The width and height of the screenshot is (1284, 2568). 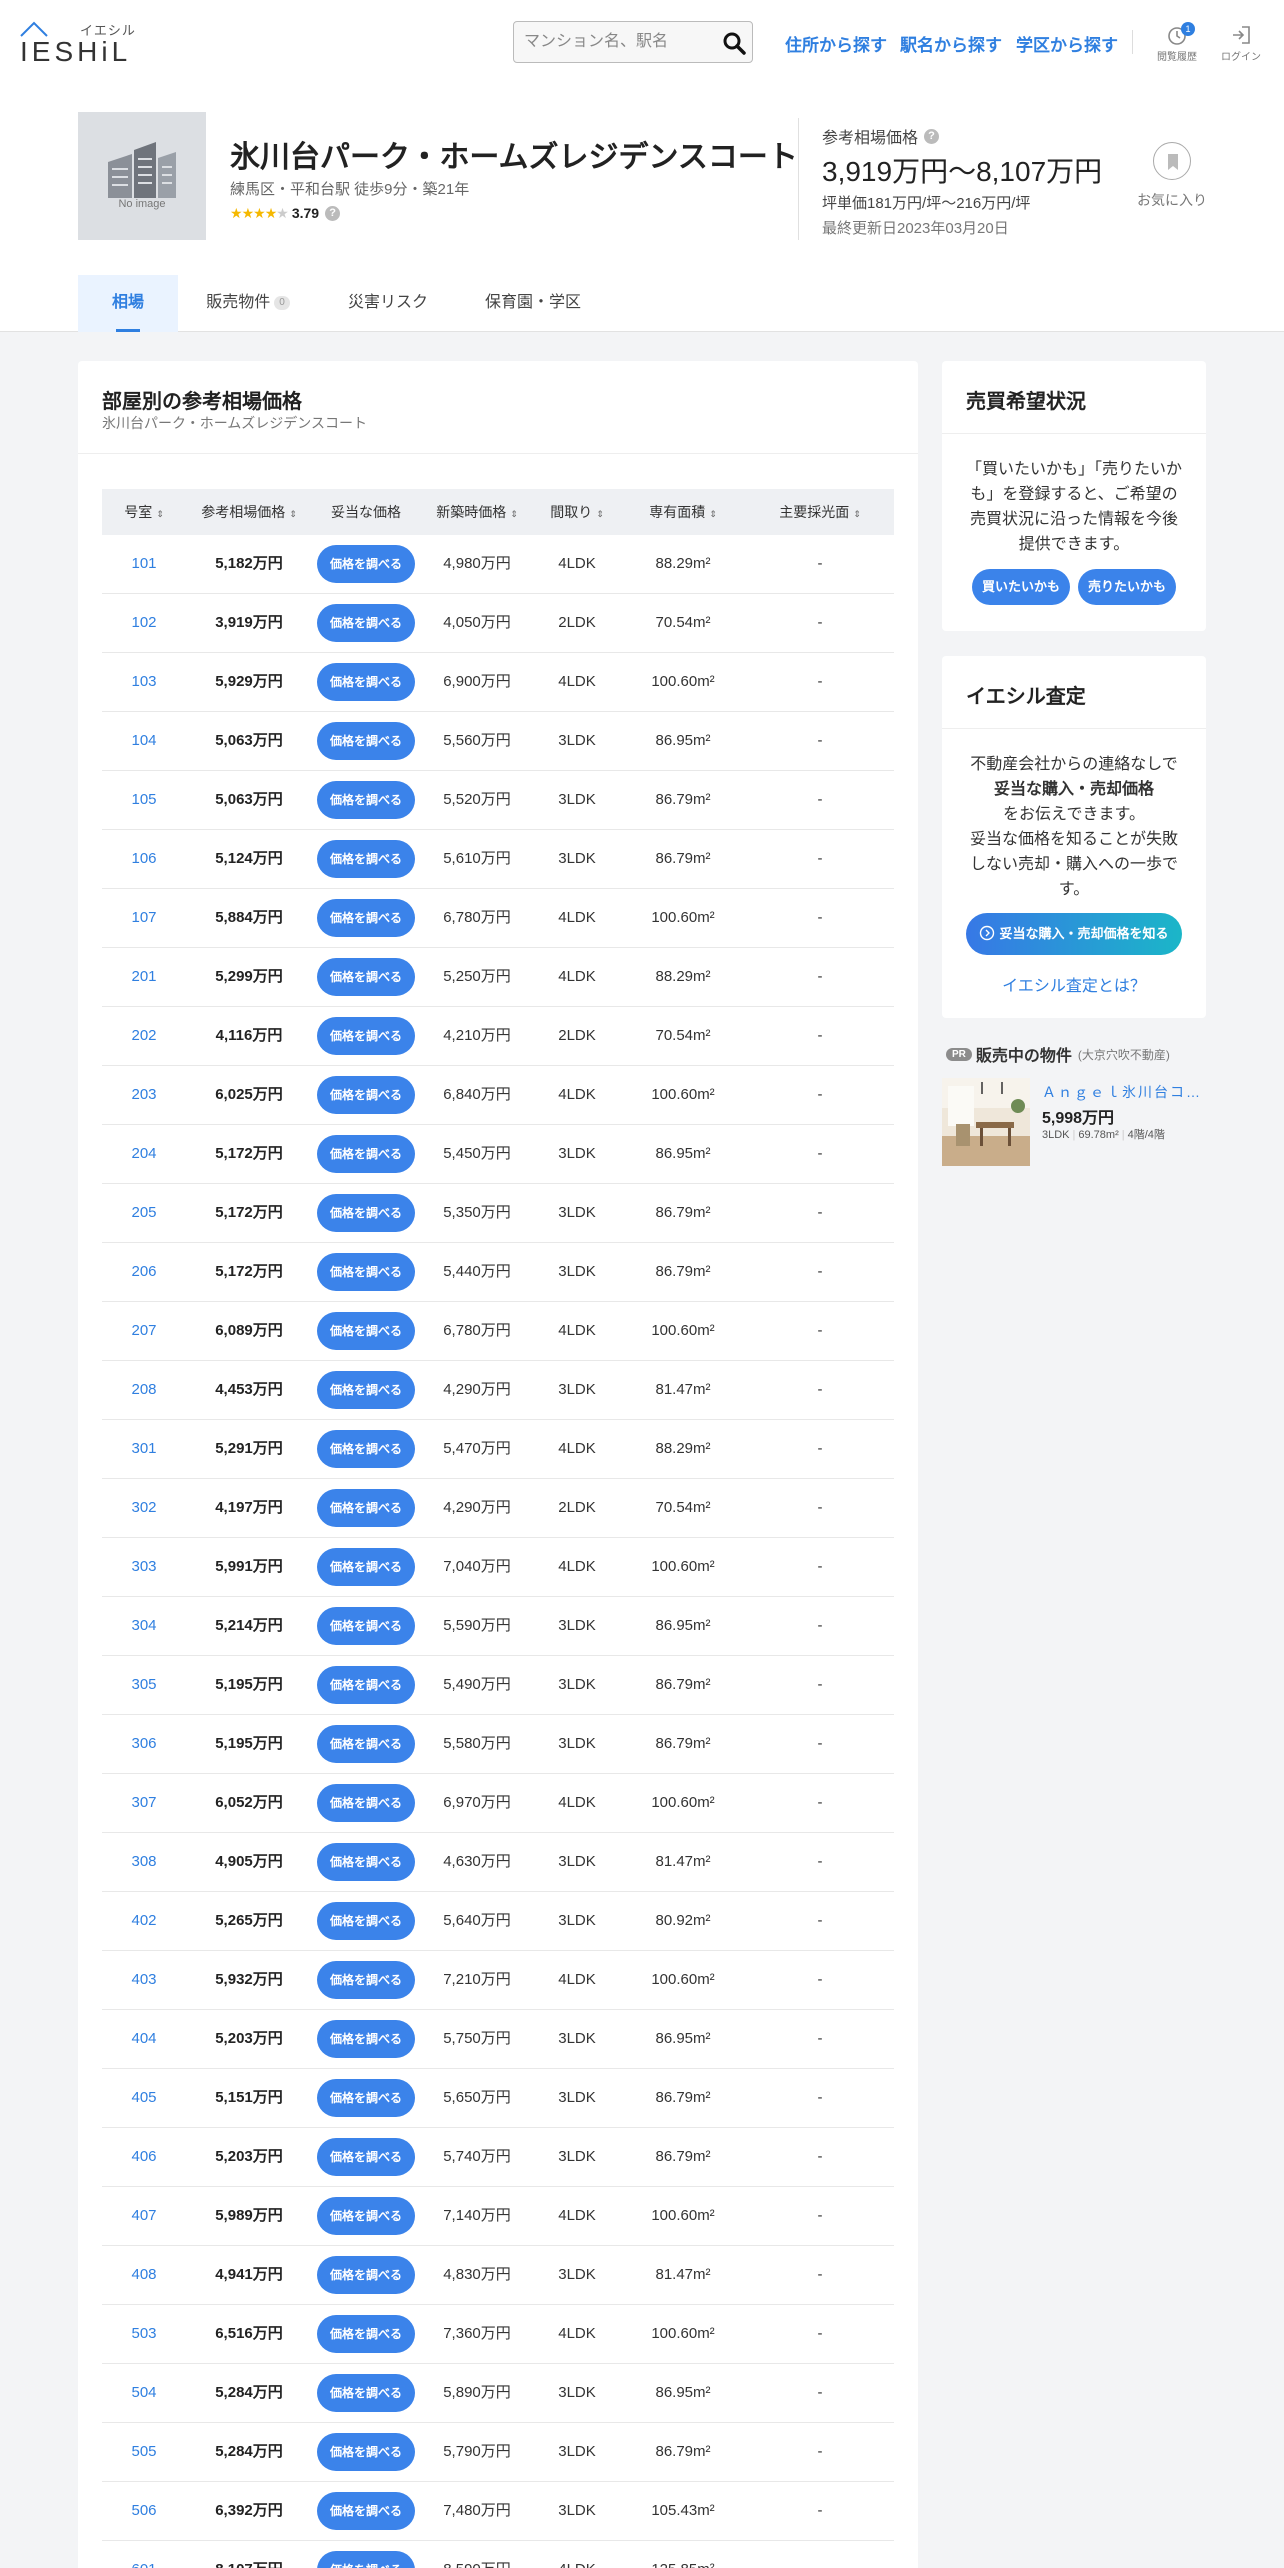 What do you see at coordinates (144, 2275) in the screenshot?
I see `room-number-link: 408` at bounding box center [144, 2275].